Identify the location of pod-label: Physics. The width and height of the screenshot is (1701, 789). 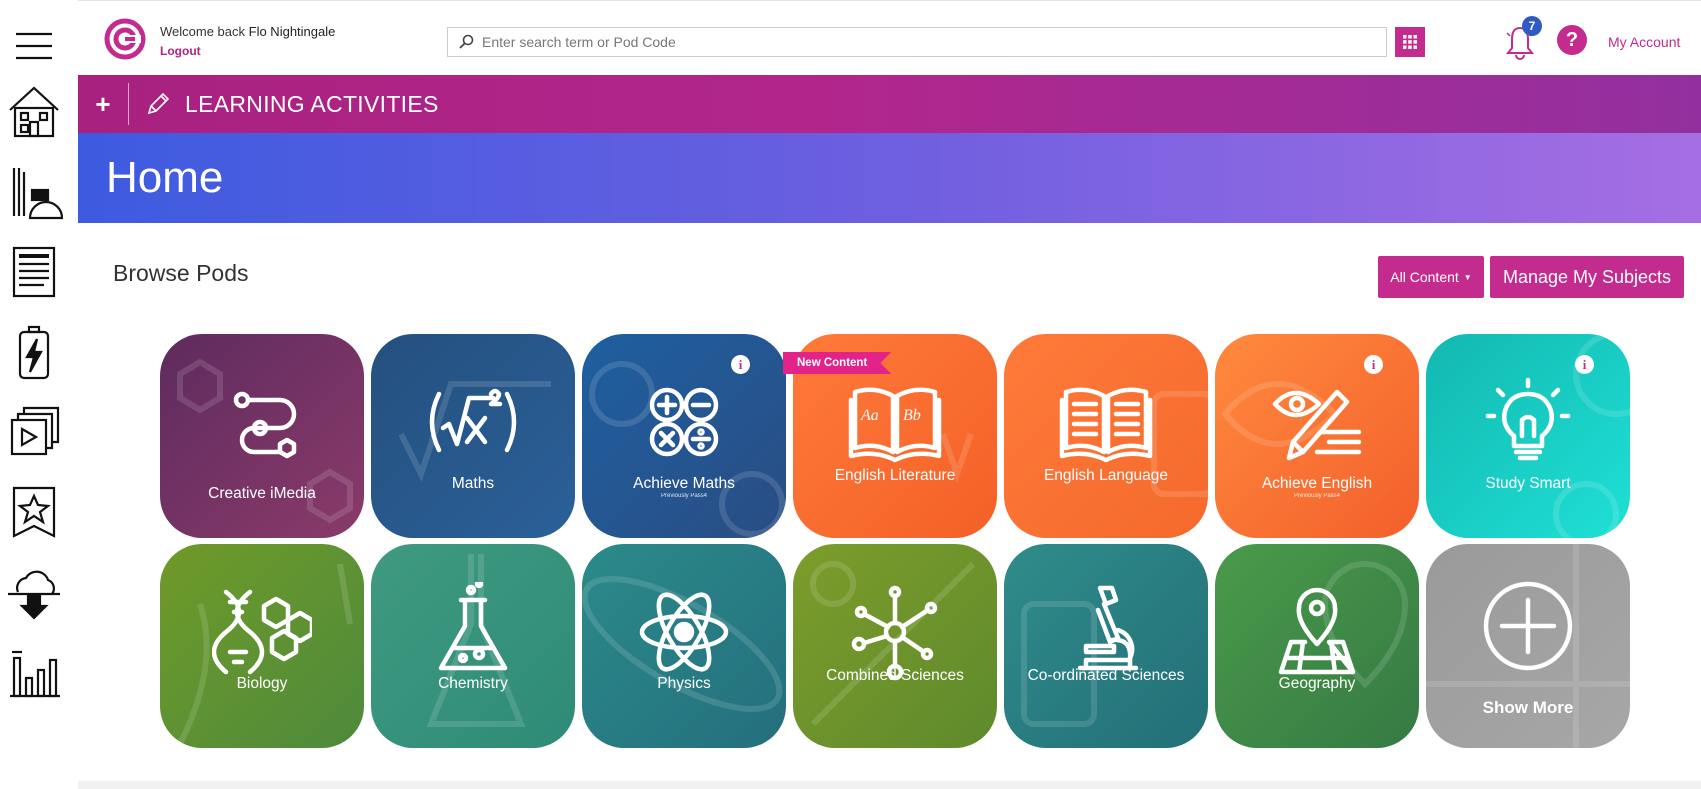
(684, 683).